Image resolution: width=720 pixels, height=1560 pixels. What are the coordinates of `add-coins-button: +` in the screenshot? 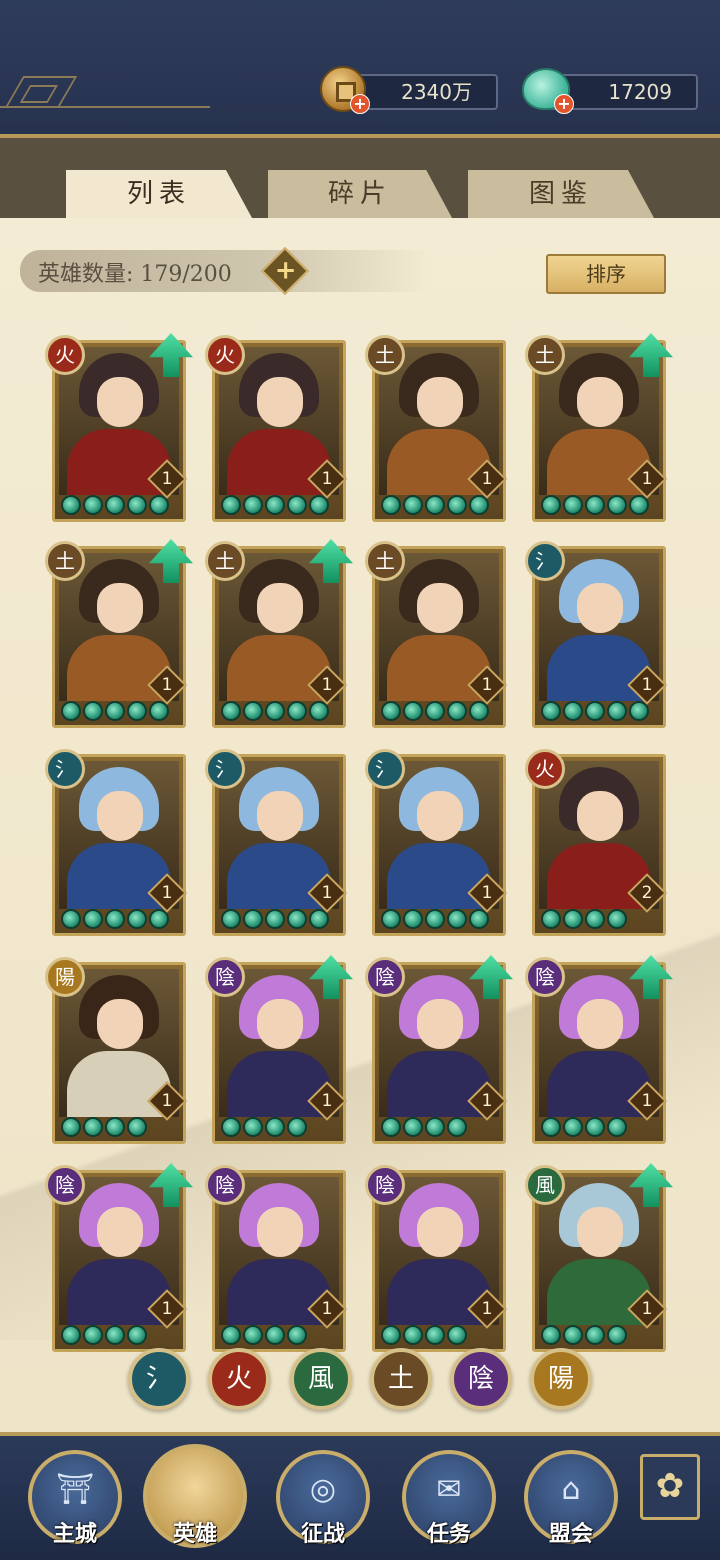 It's located at (360, 104).